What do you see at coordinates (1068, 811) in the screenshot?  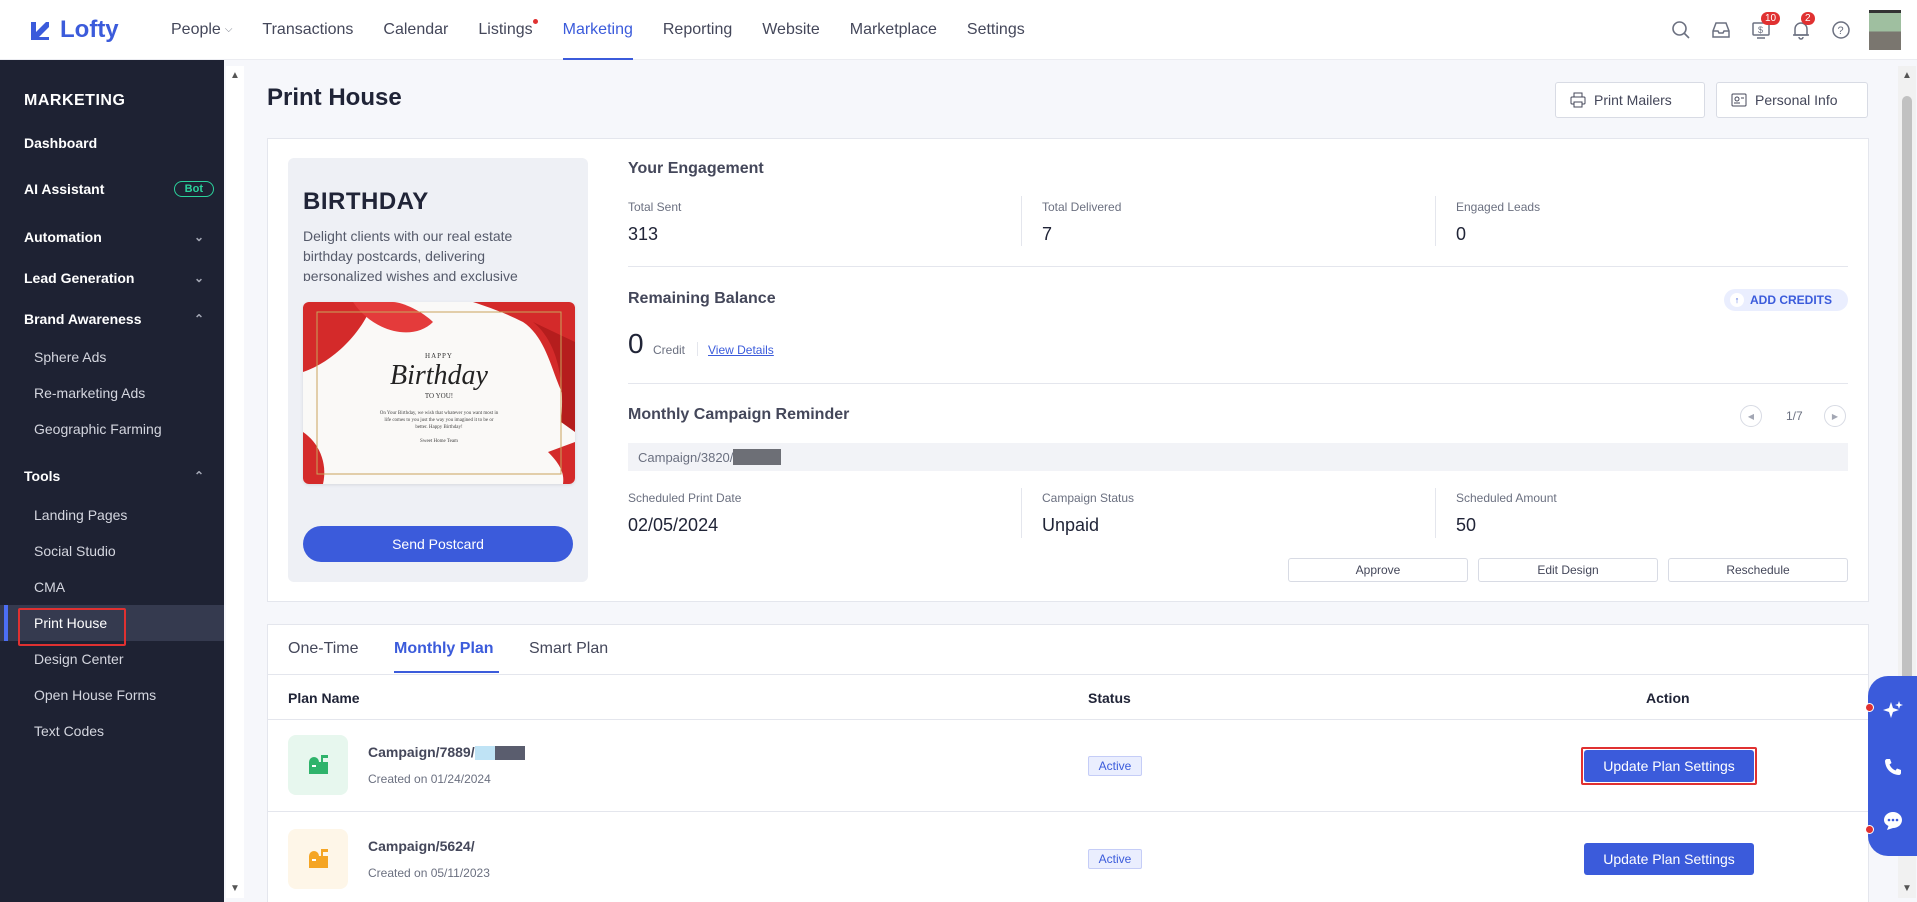 I see `row-divider` at bounding box center [1068, 811].